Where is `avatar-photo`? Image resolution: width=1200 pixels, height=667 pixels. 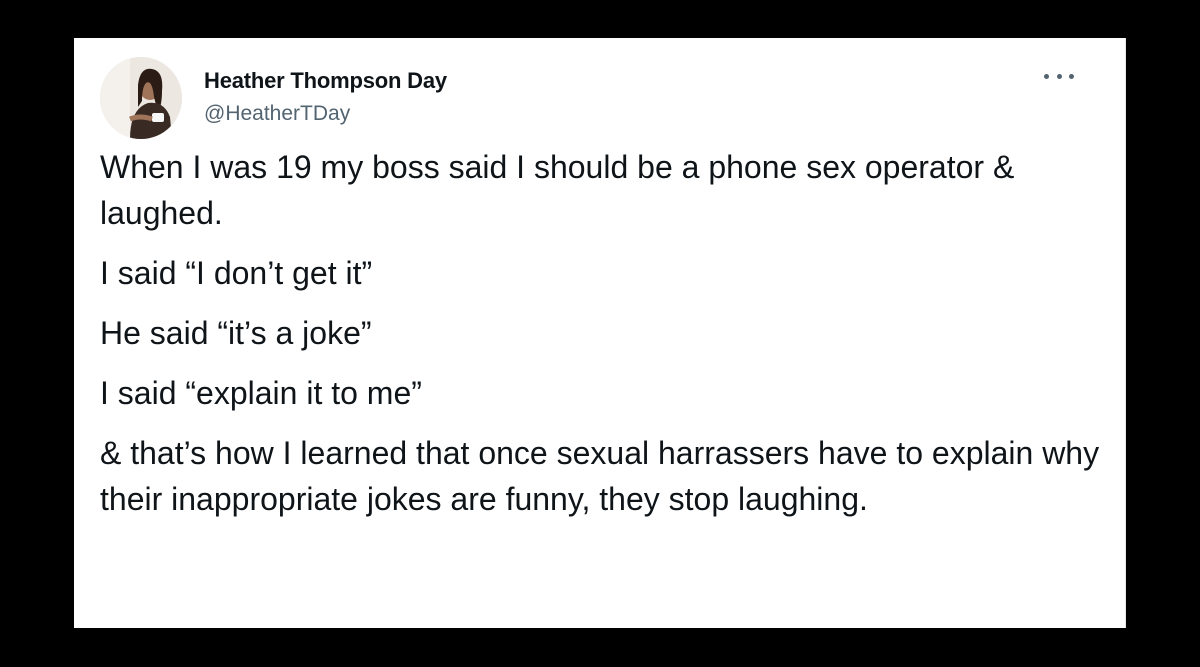 avatar-photo is located at coordinates (141, 98).